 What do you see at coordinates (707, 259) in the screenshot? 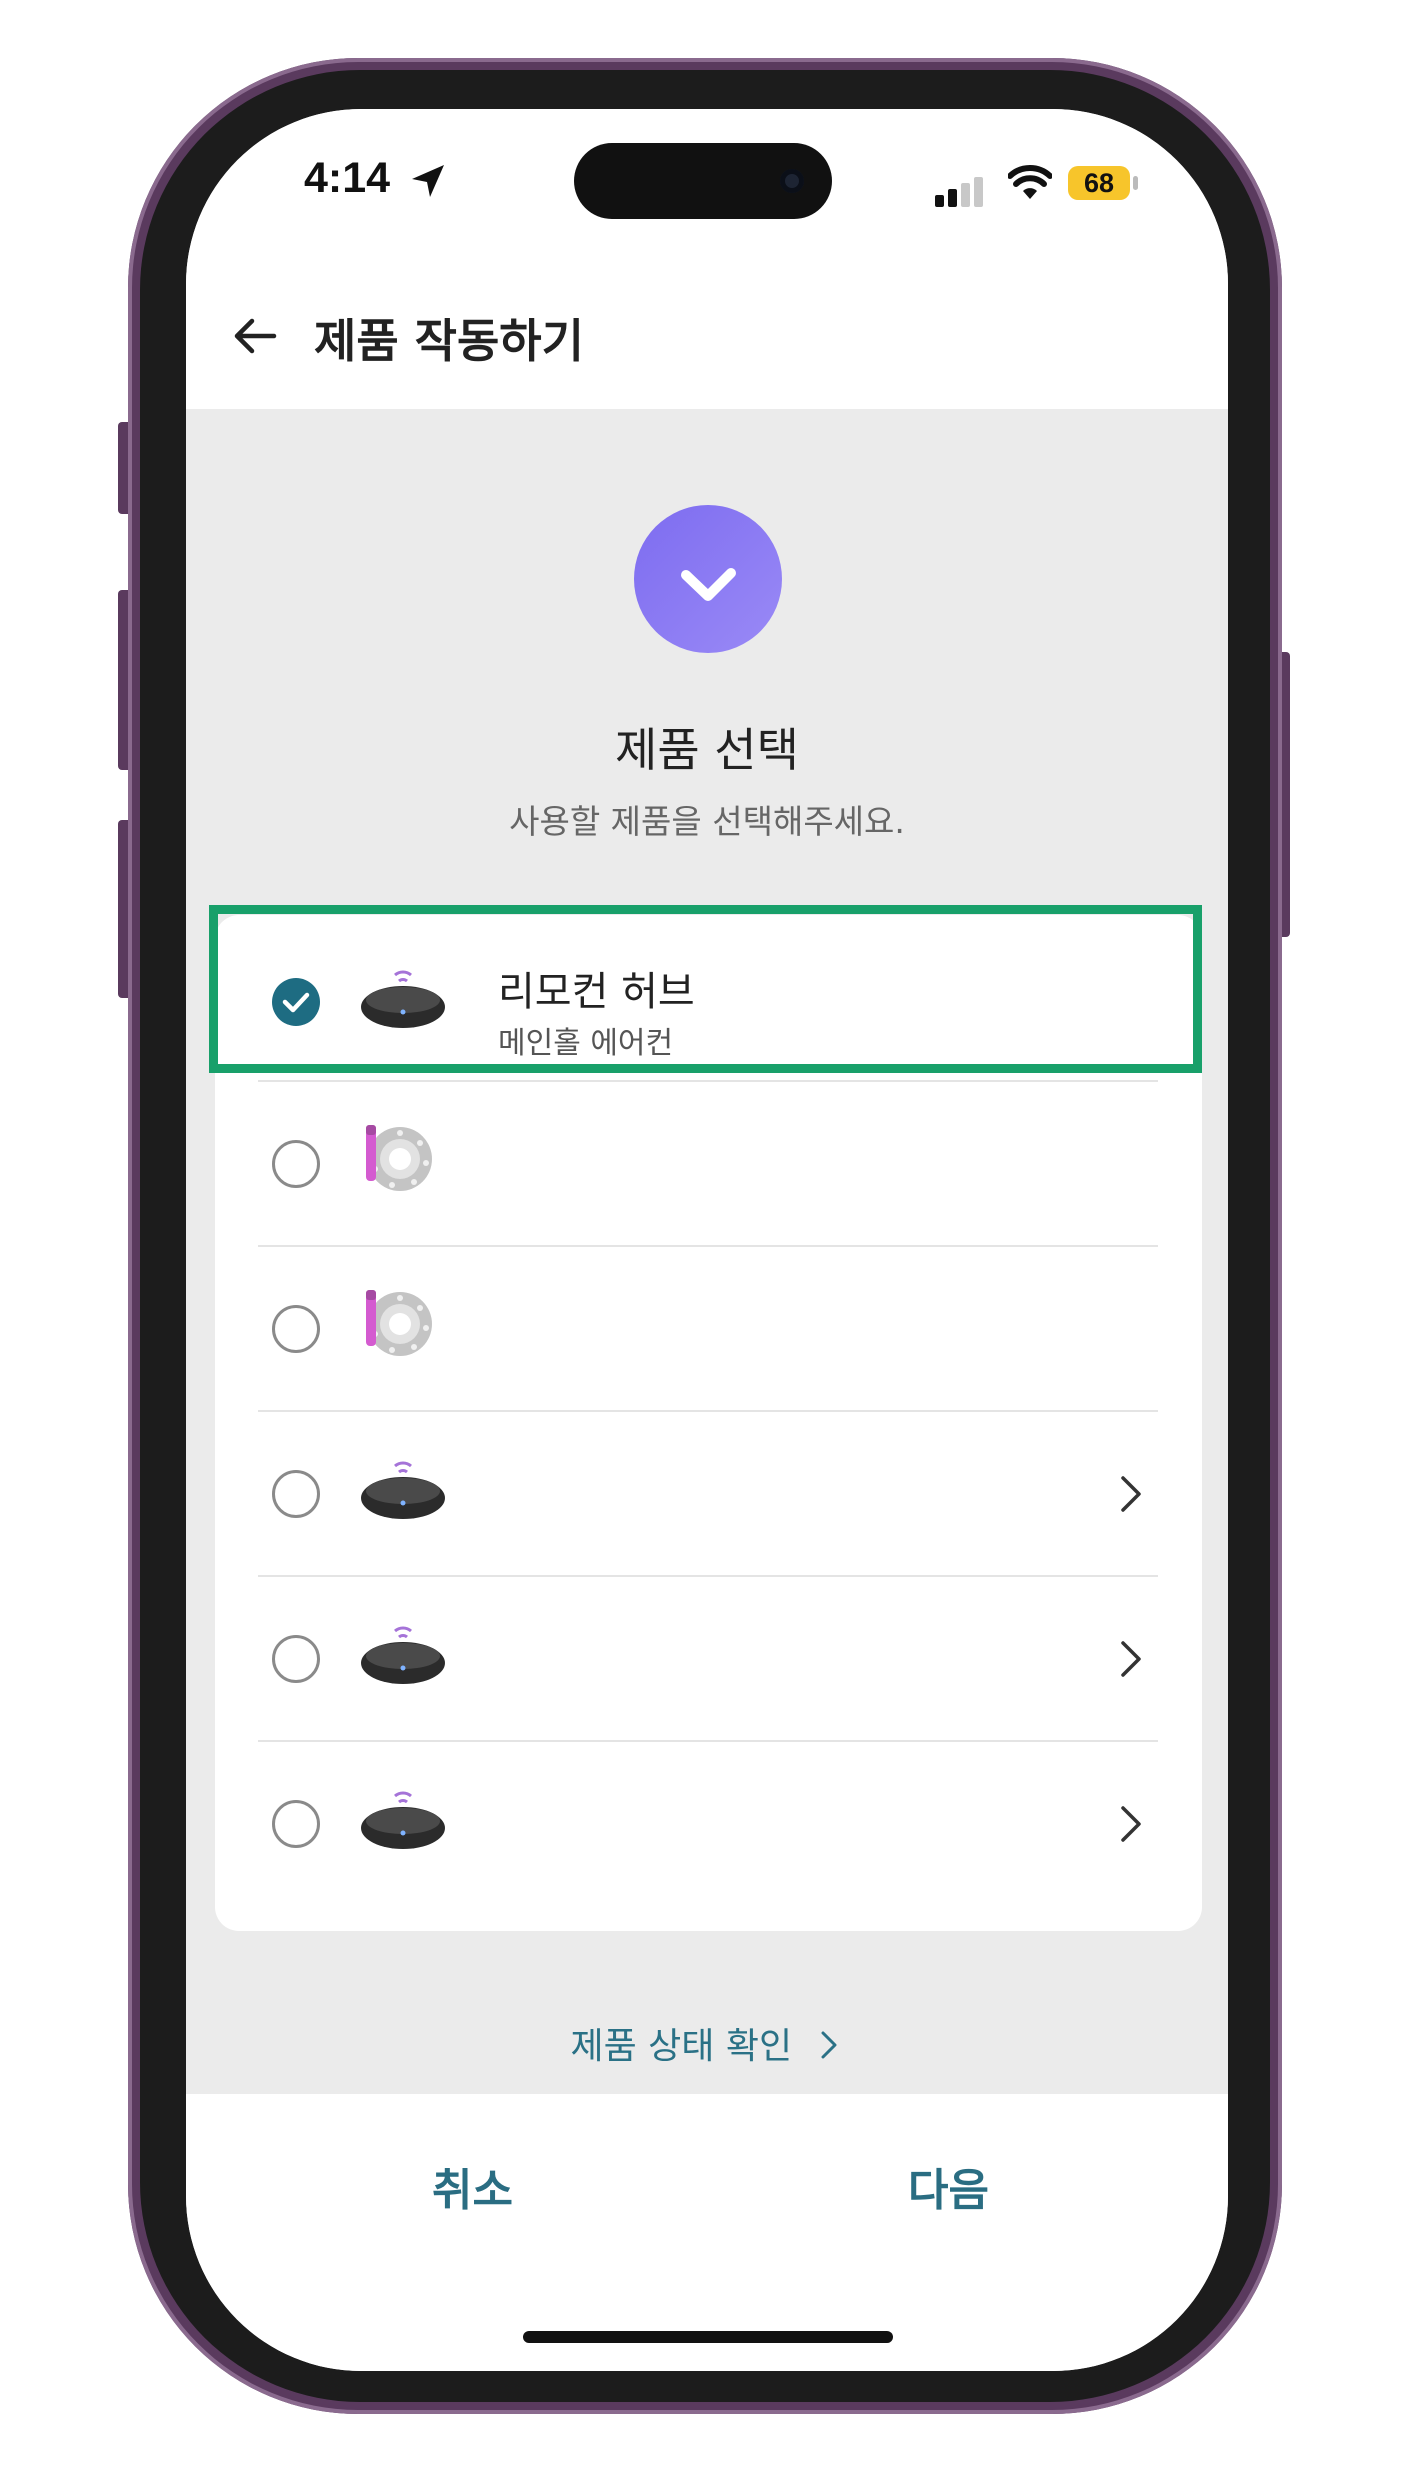
I see `app-header: 4:14 68 제품 작동하기` at bounding box center [707, 259].